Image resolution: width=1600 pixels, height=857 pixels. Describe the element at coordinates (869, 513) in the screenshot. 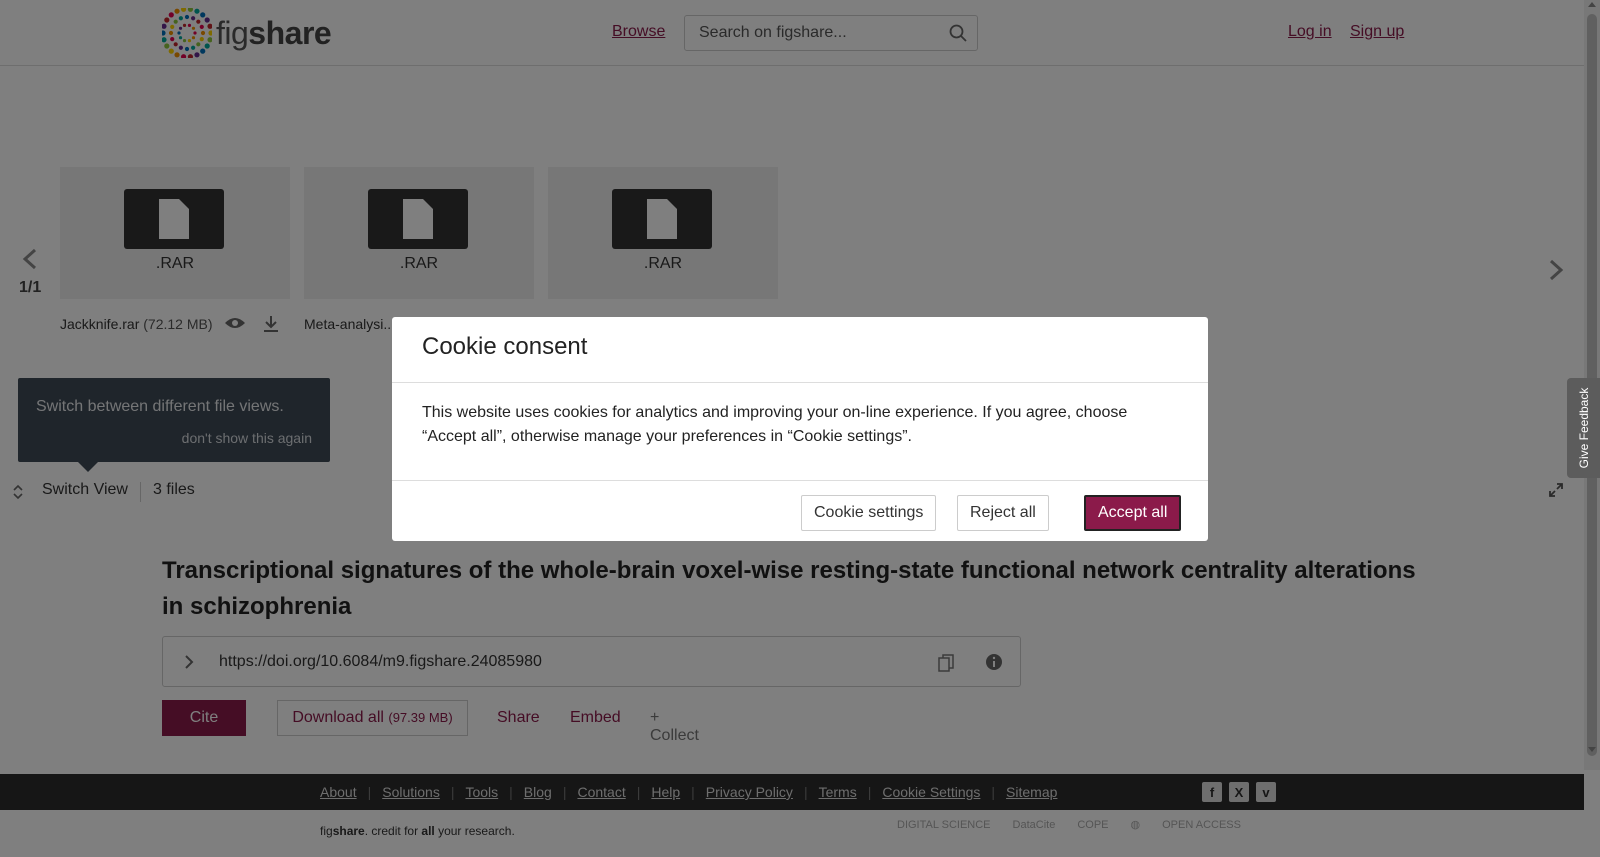

I see `cookie-settings-button: Cookie settings` at that location.